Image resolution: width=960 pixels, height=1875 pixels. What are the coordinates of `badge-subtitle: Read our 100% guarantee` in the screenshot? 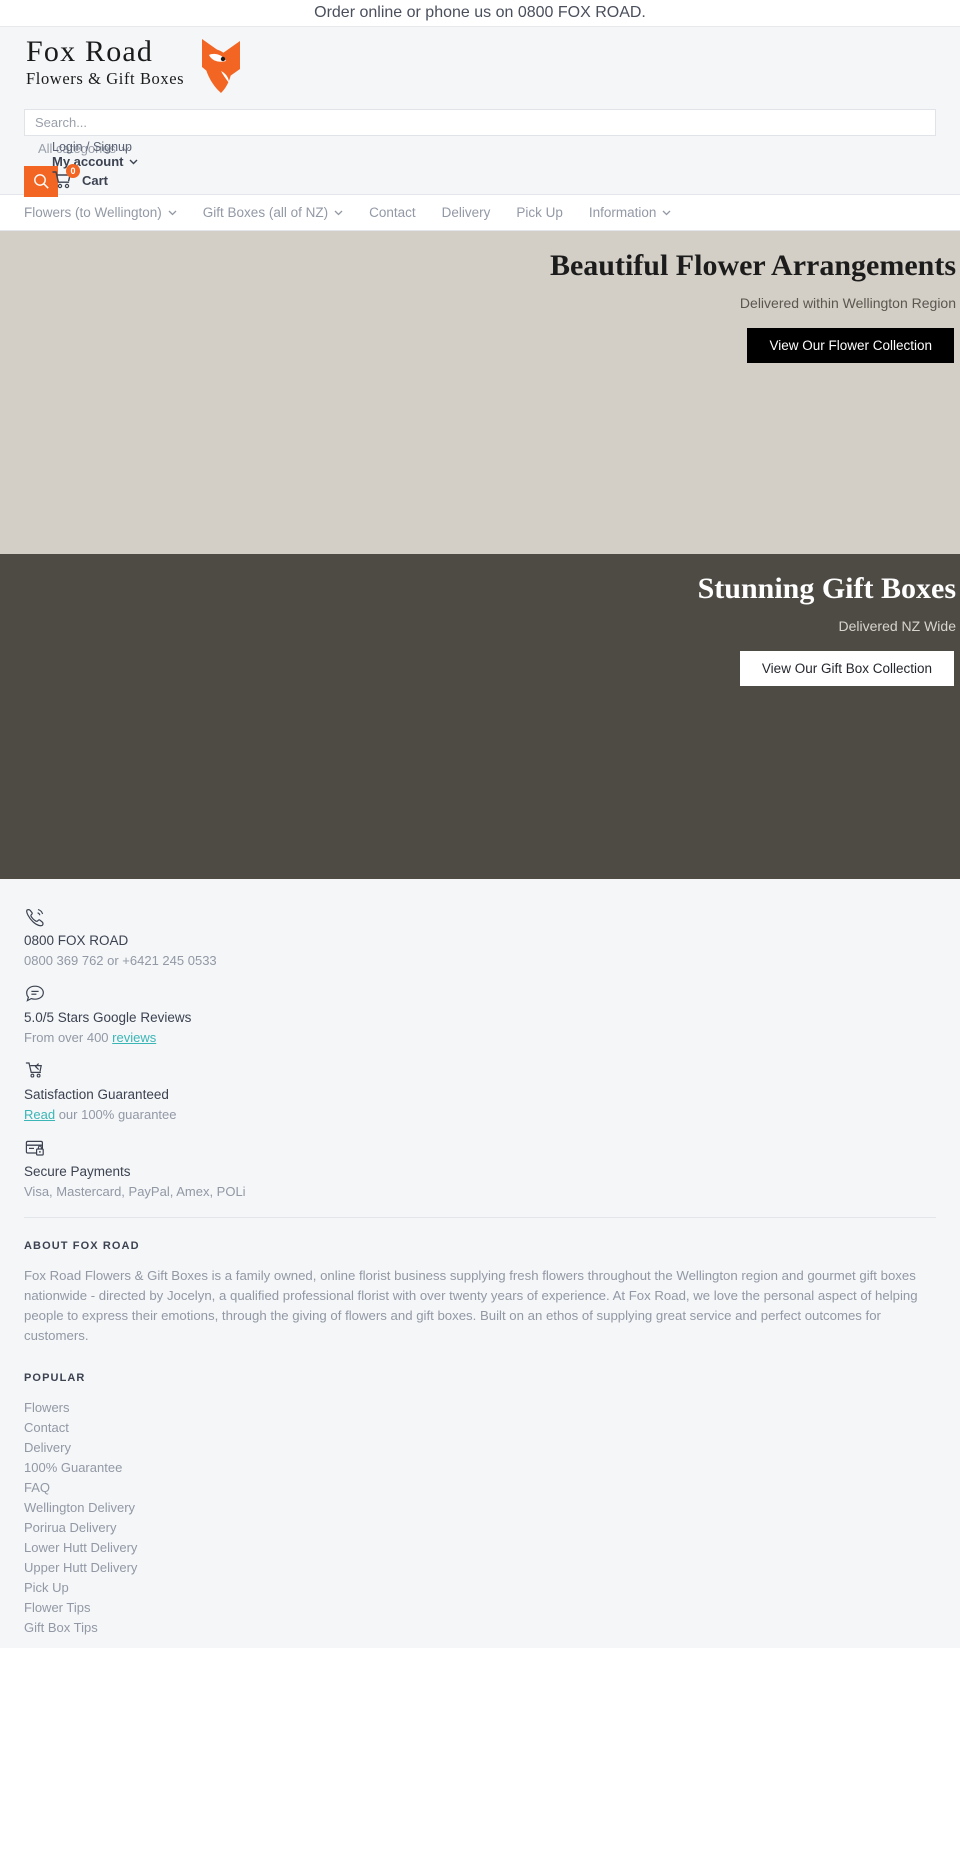 It's located at (480, 1114).